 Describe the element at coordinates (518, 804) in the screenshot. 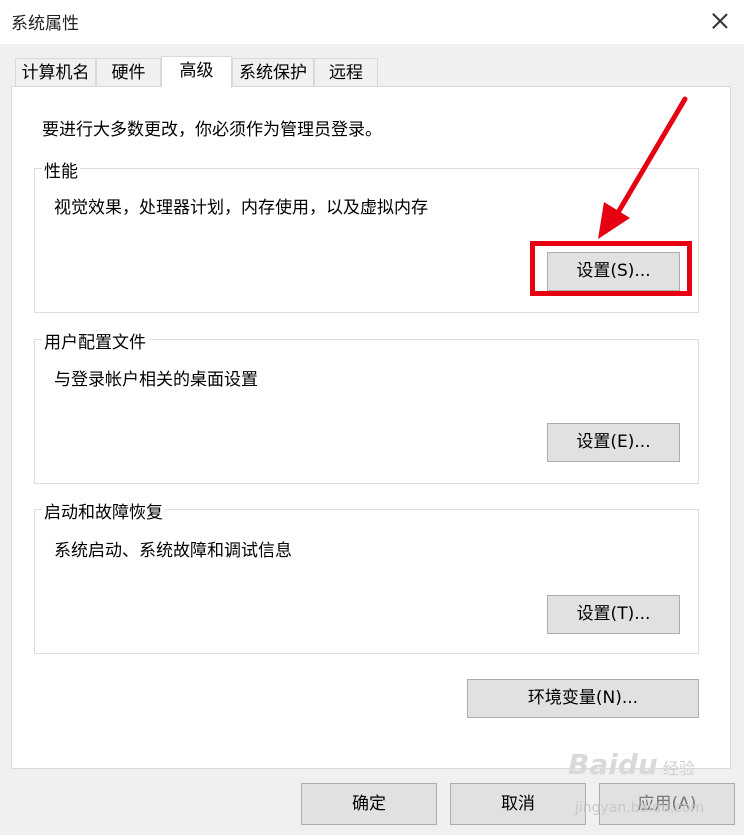

I see `cancel-button: 取消` at that location.